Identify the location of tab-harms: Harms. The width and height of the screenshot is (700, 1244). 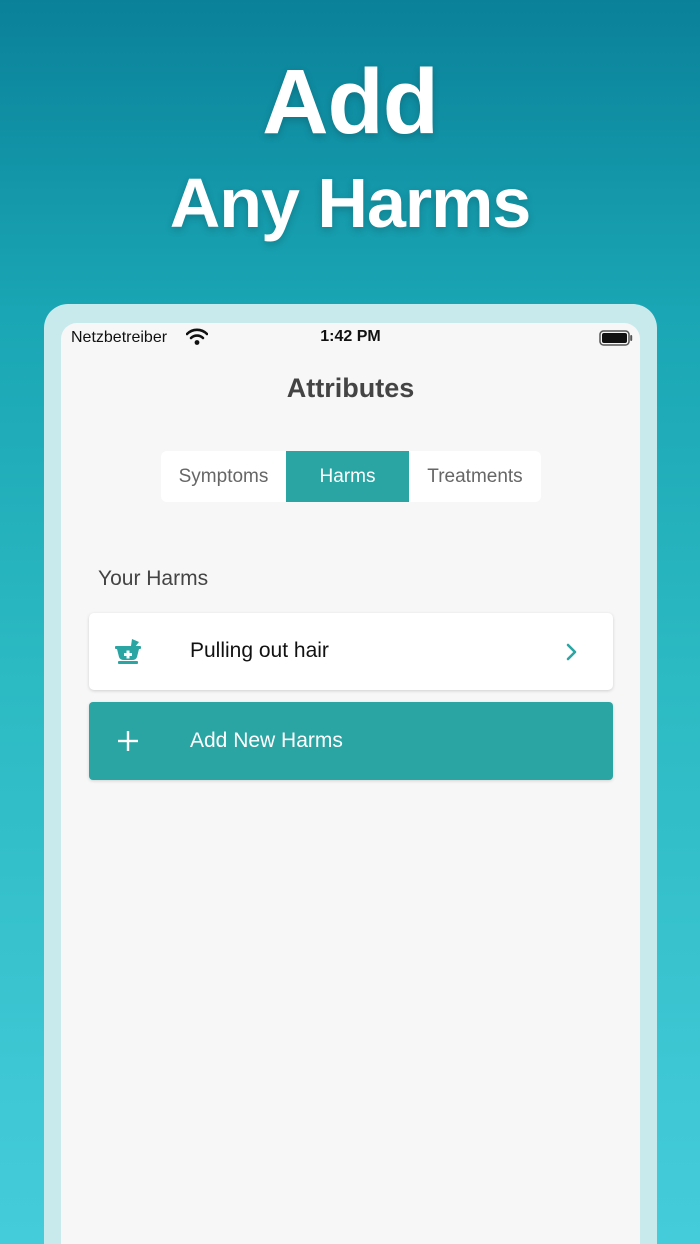
(347, 476).